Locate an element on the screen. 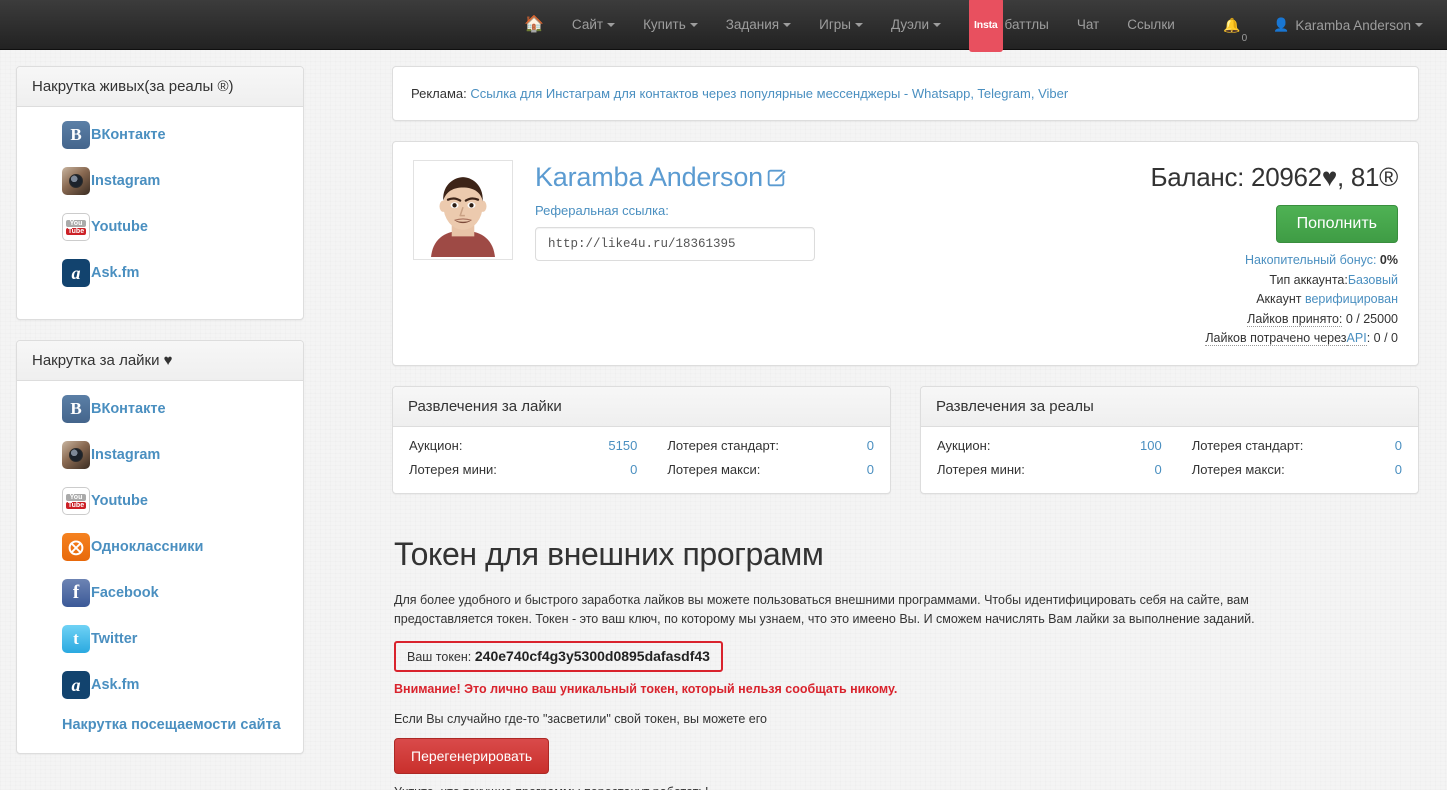  likes-received-label: Лайков принято: is located at coordinates (1295, 319).